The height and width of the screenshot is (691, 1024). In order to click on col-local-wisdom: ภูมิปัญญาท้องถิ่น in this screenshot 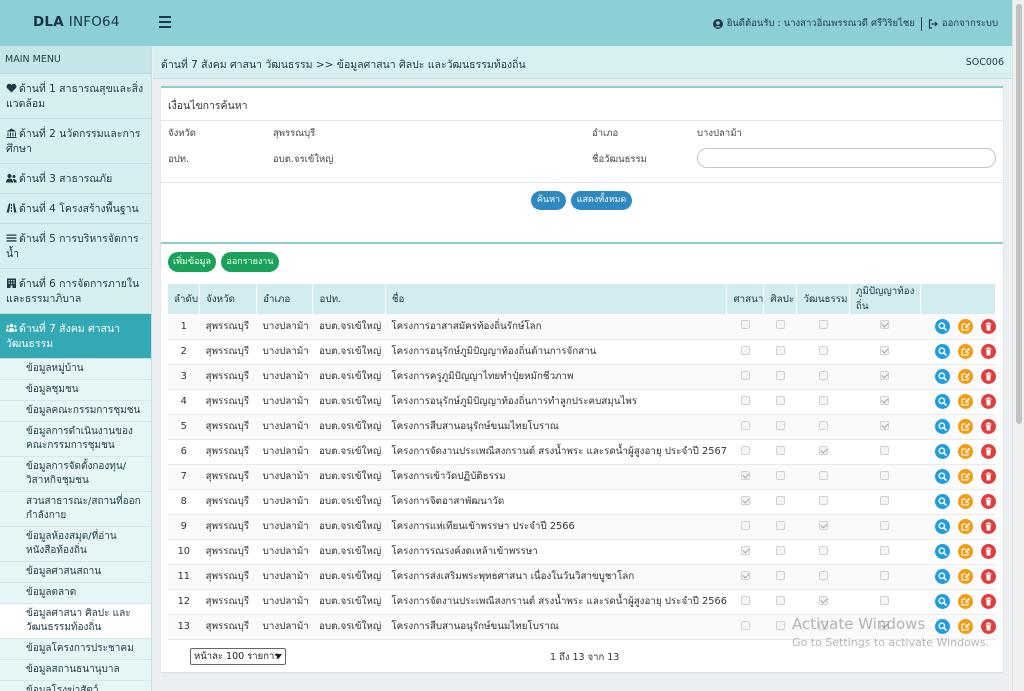, I will do `click(885, 299)`.